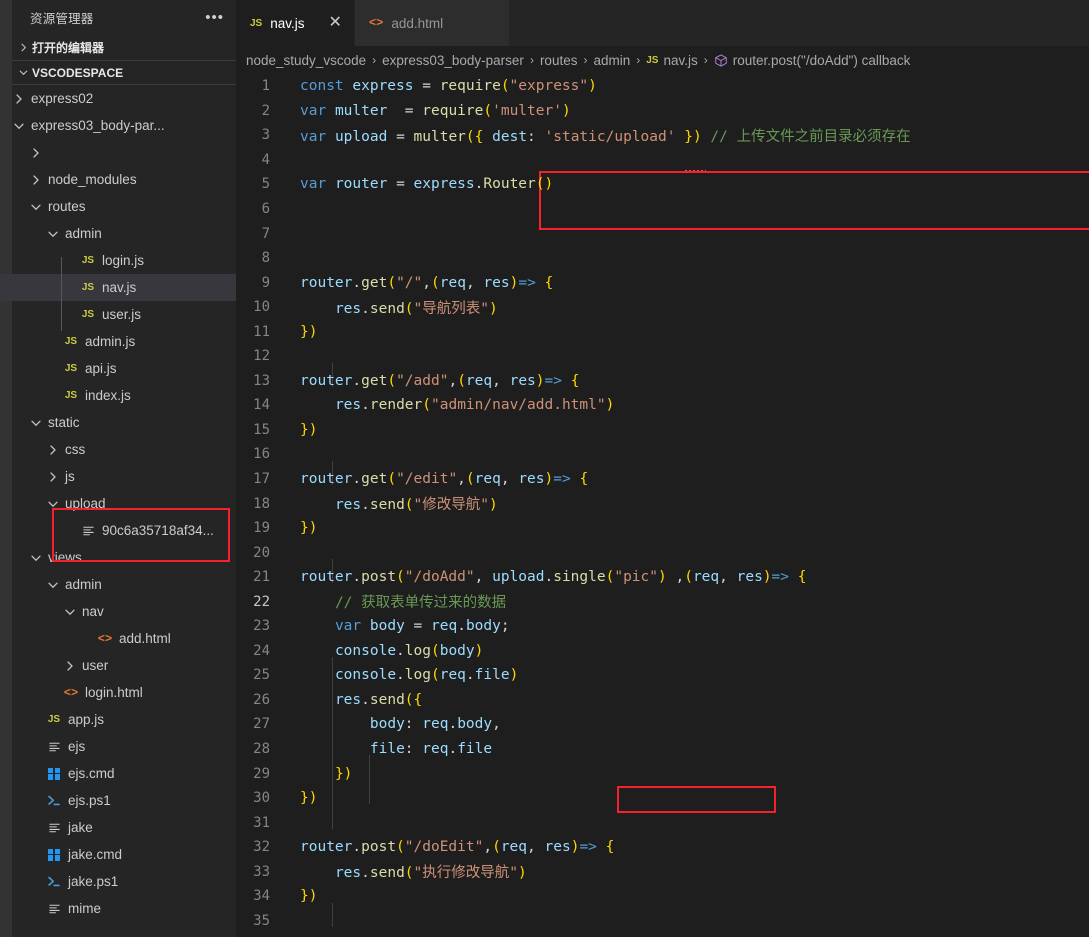 Image resolution: width=1089 pixels, height=937 pixels. What do you see at coordinates (662, 282) in the screenshot?
I see `code-line-9: 9 router.get("/",(req, res)=> {` at bounding box center [662, 282].